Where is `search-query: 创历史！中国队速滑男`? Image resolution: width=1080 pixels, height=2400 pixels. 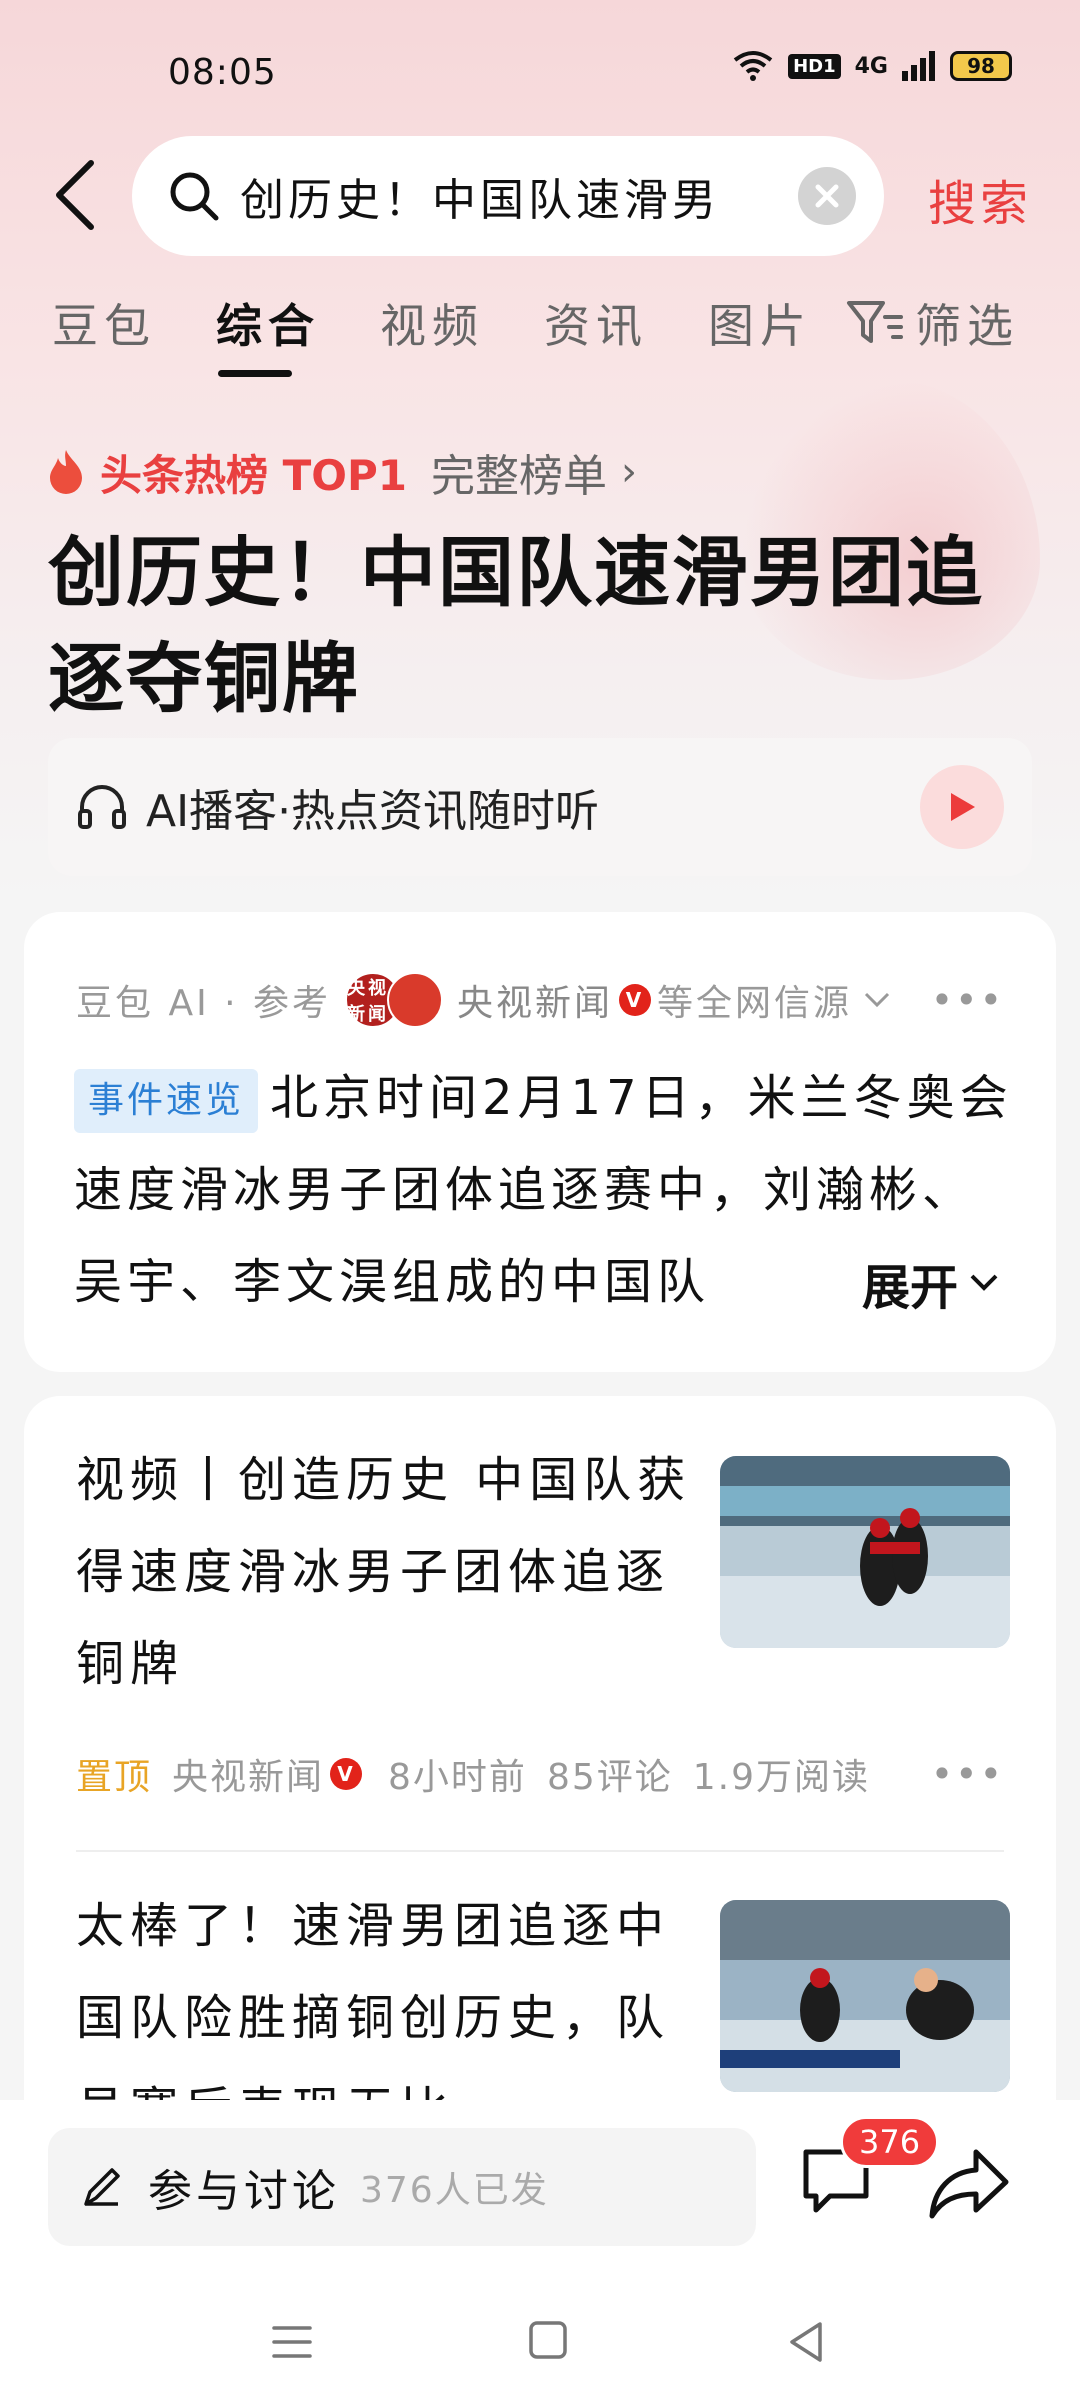 search-query: 创历史！中国队速滑男 is located at coordinates (480, 200).